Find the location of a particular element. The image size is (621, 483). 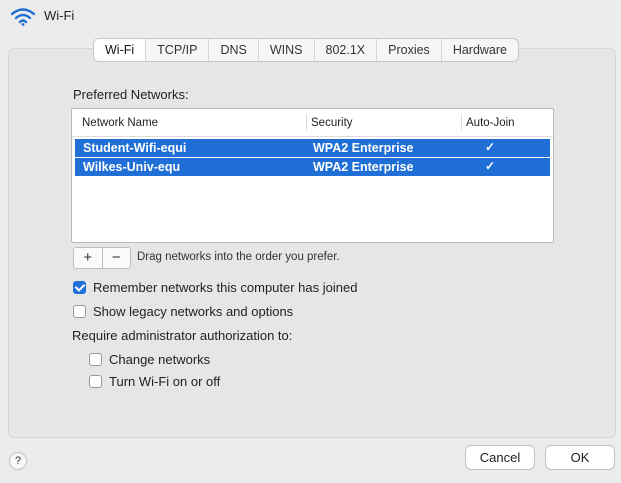

column-network-name: Network Name is located at coordinates (120, 123).